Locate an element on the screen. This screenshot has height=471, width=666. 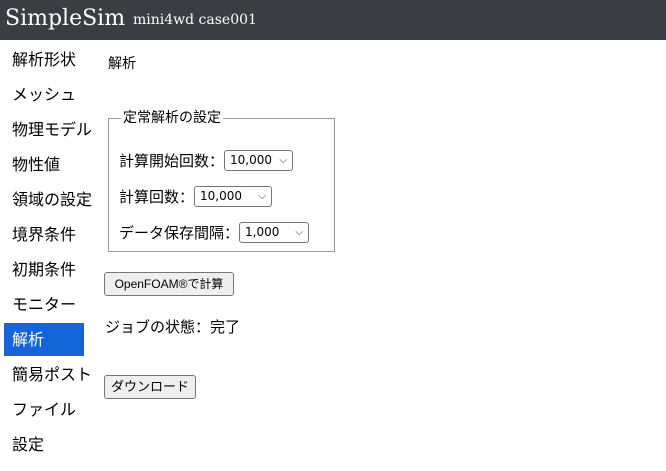
sidebar-item-material-properties: 物性値 is located at coordinates (44, 164).